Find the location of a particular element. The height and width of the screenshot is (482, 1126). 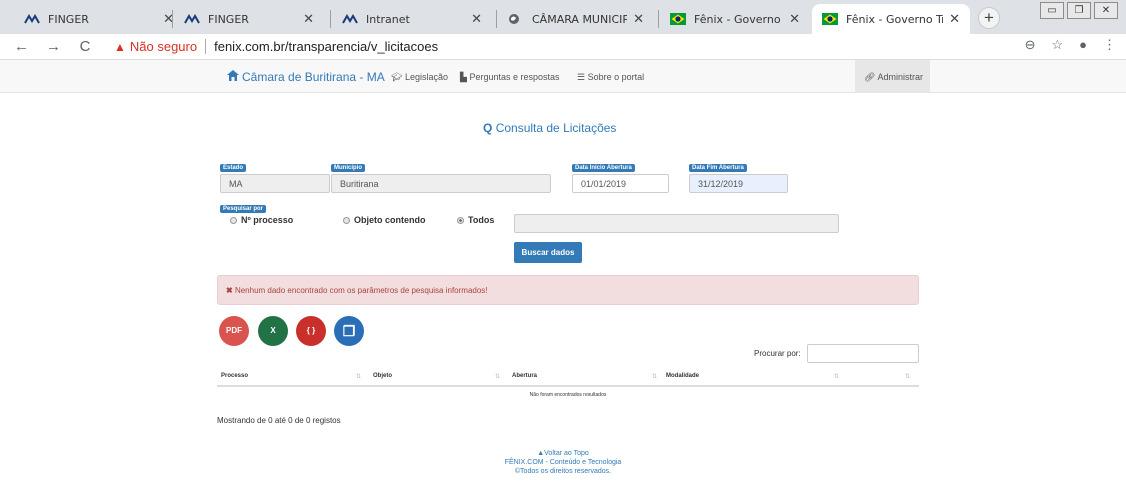

brand-label: Câmara de Buritirana - MA is located at coordinates (313, 77).